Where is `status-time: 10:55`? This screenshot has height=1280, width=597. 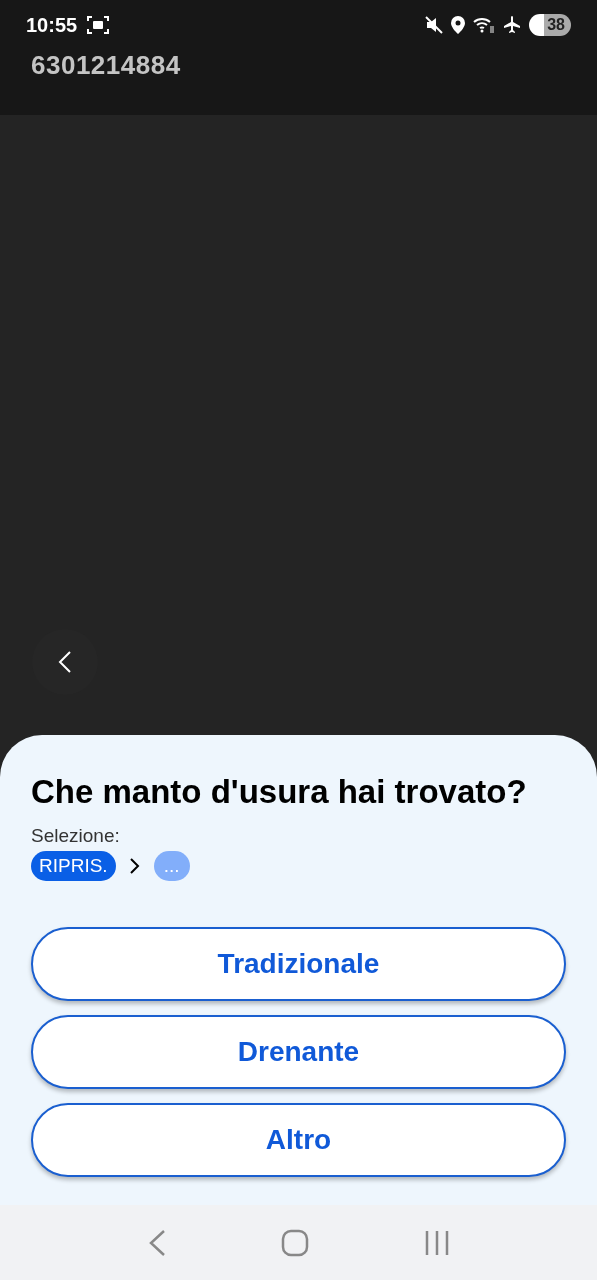 status-time: 10:55 is located at coordinates (52, 25).